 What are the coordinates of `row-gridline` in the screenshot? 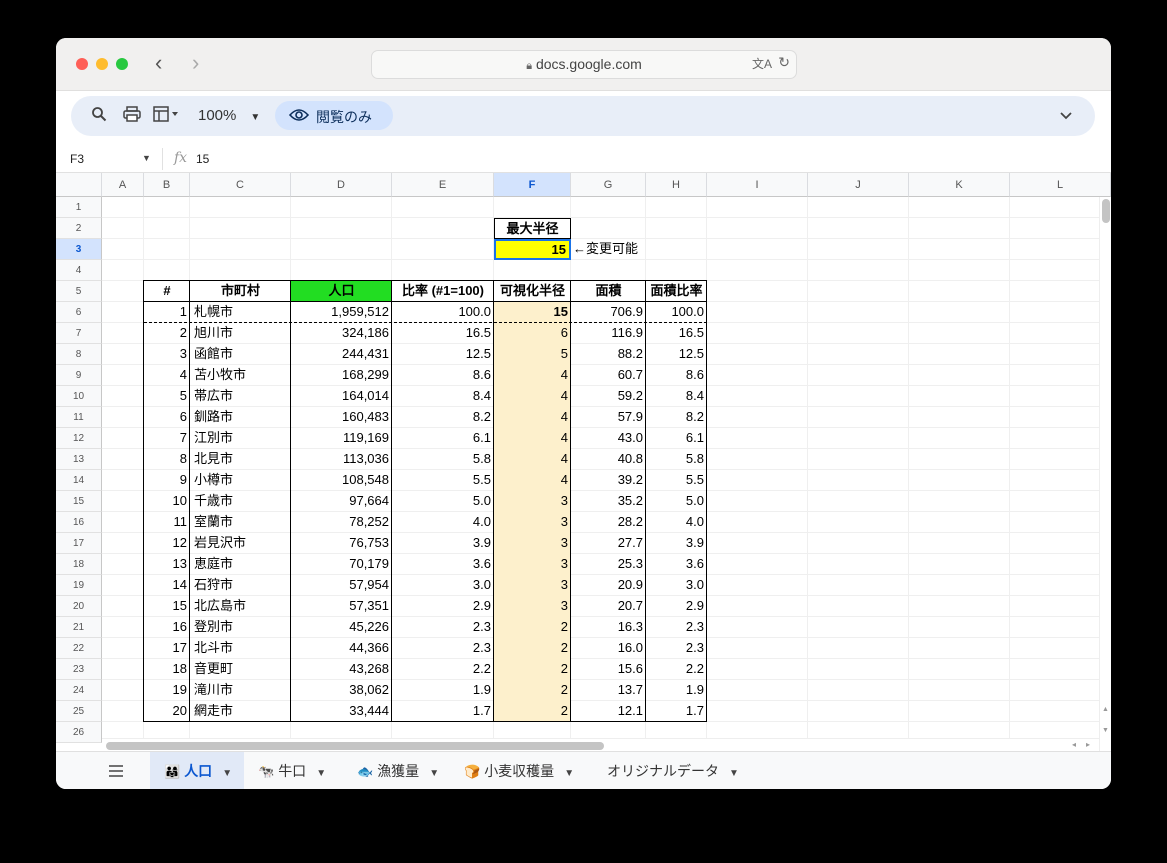 It's located at (606, 217).